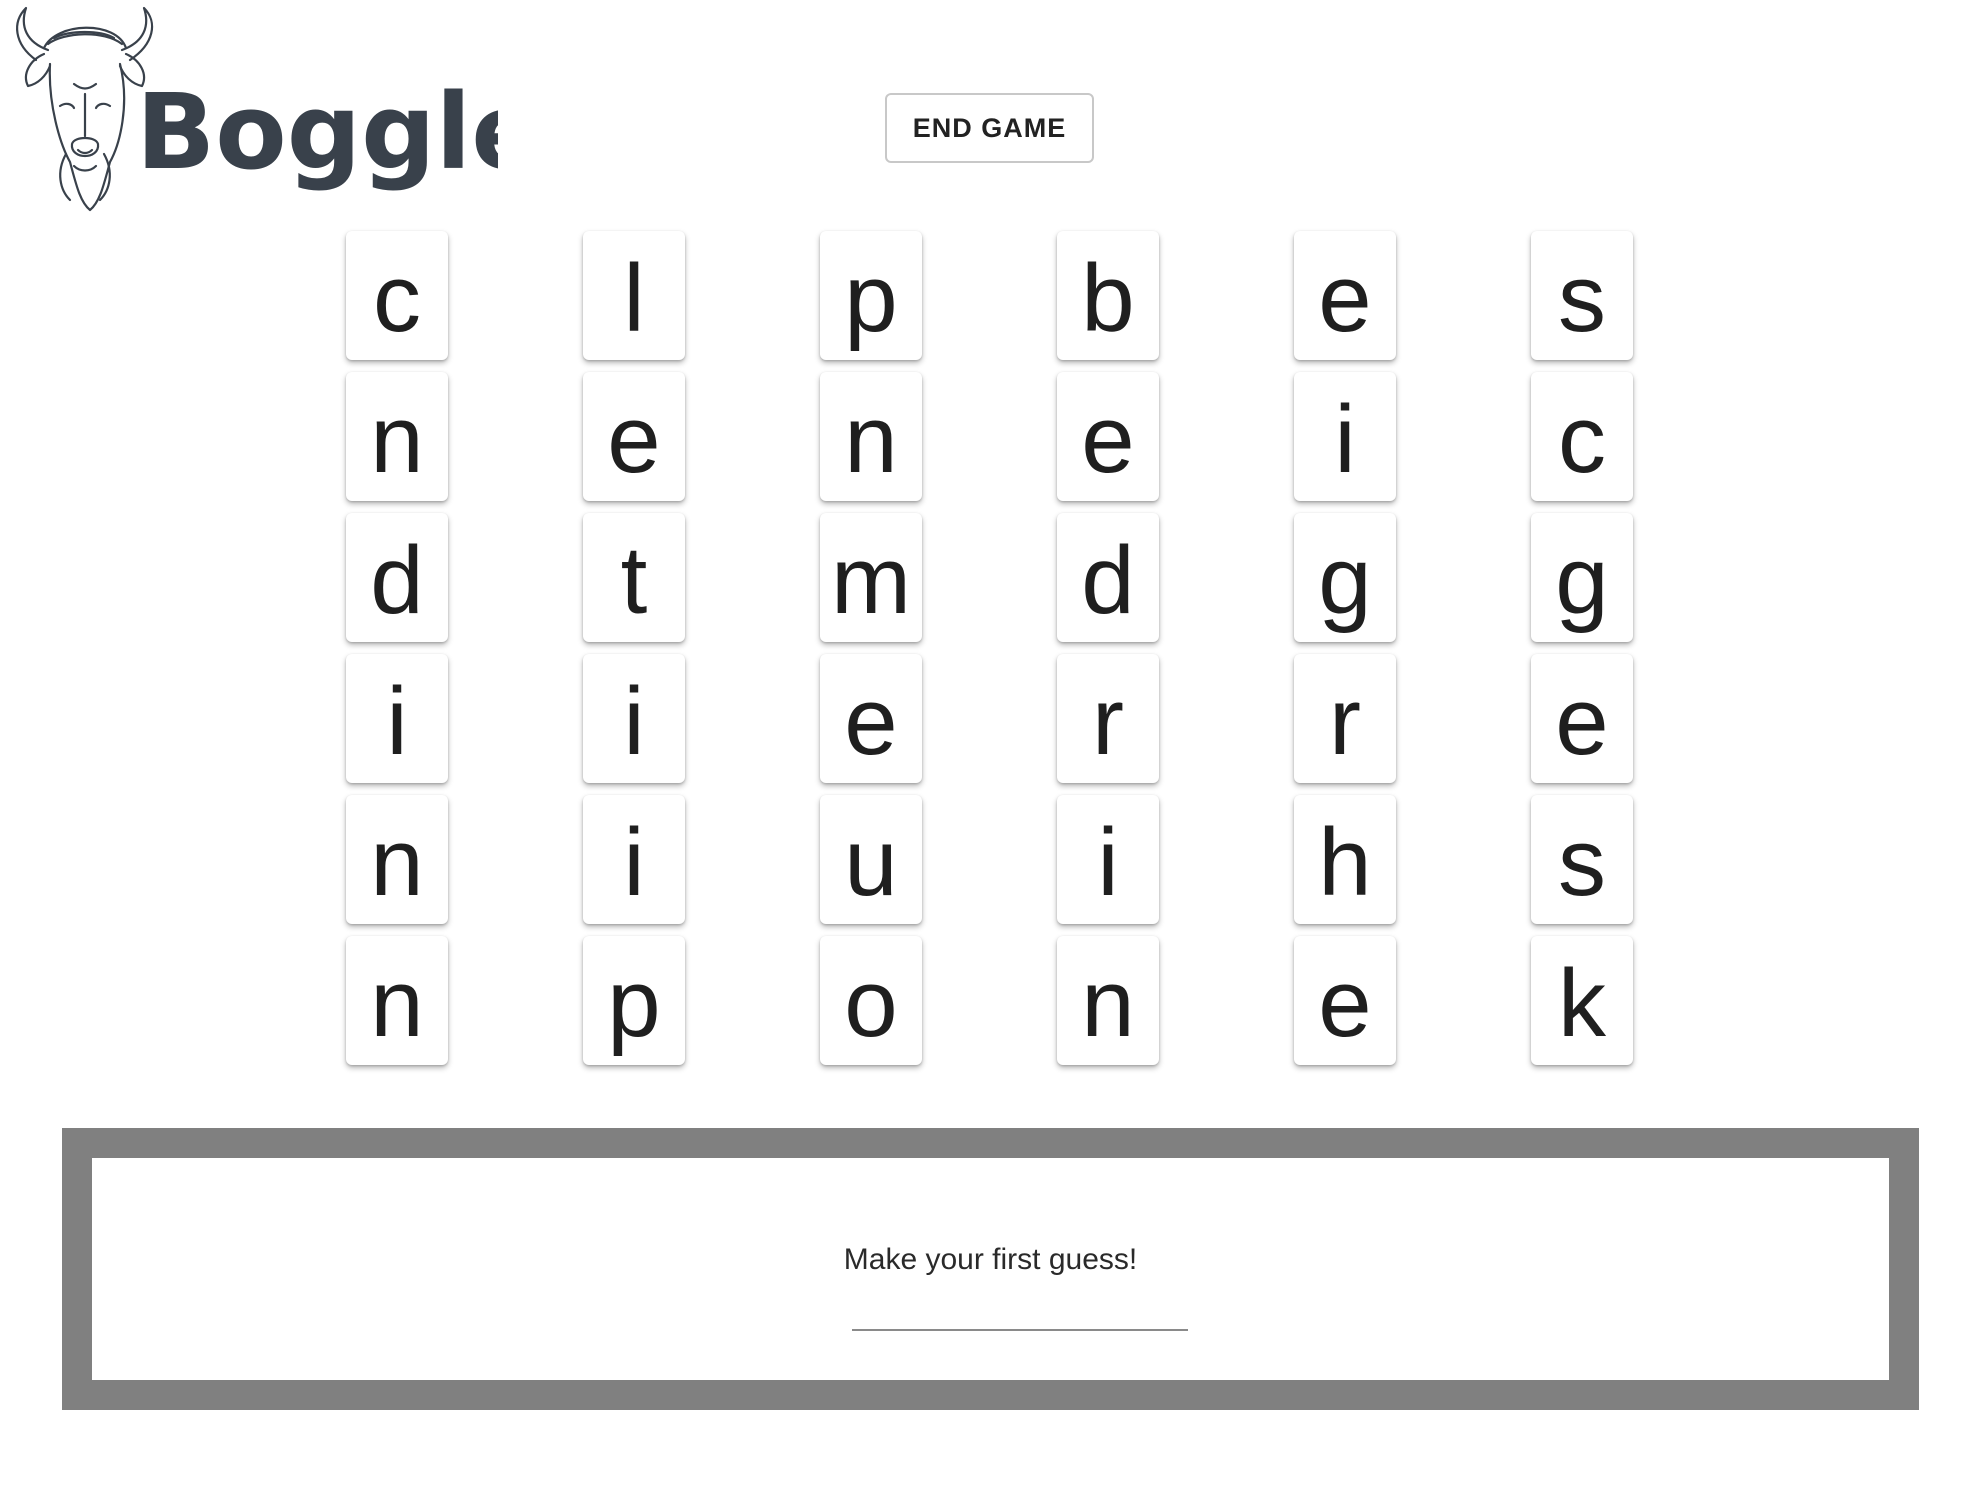  What do you see at coordinates (1020, 1307) in the screenshot?
I see `guess-input` at bounding box center [1020, 1307].